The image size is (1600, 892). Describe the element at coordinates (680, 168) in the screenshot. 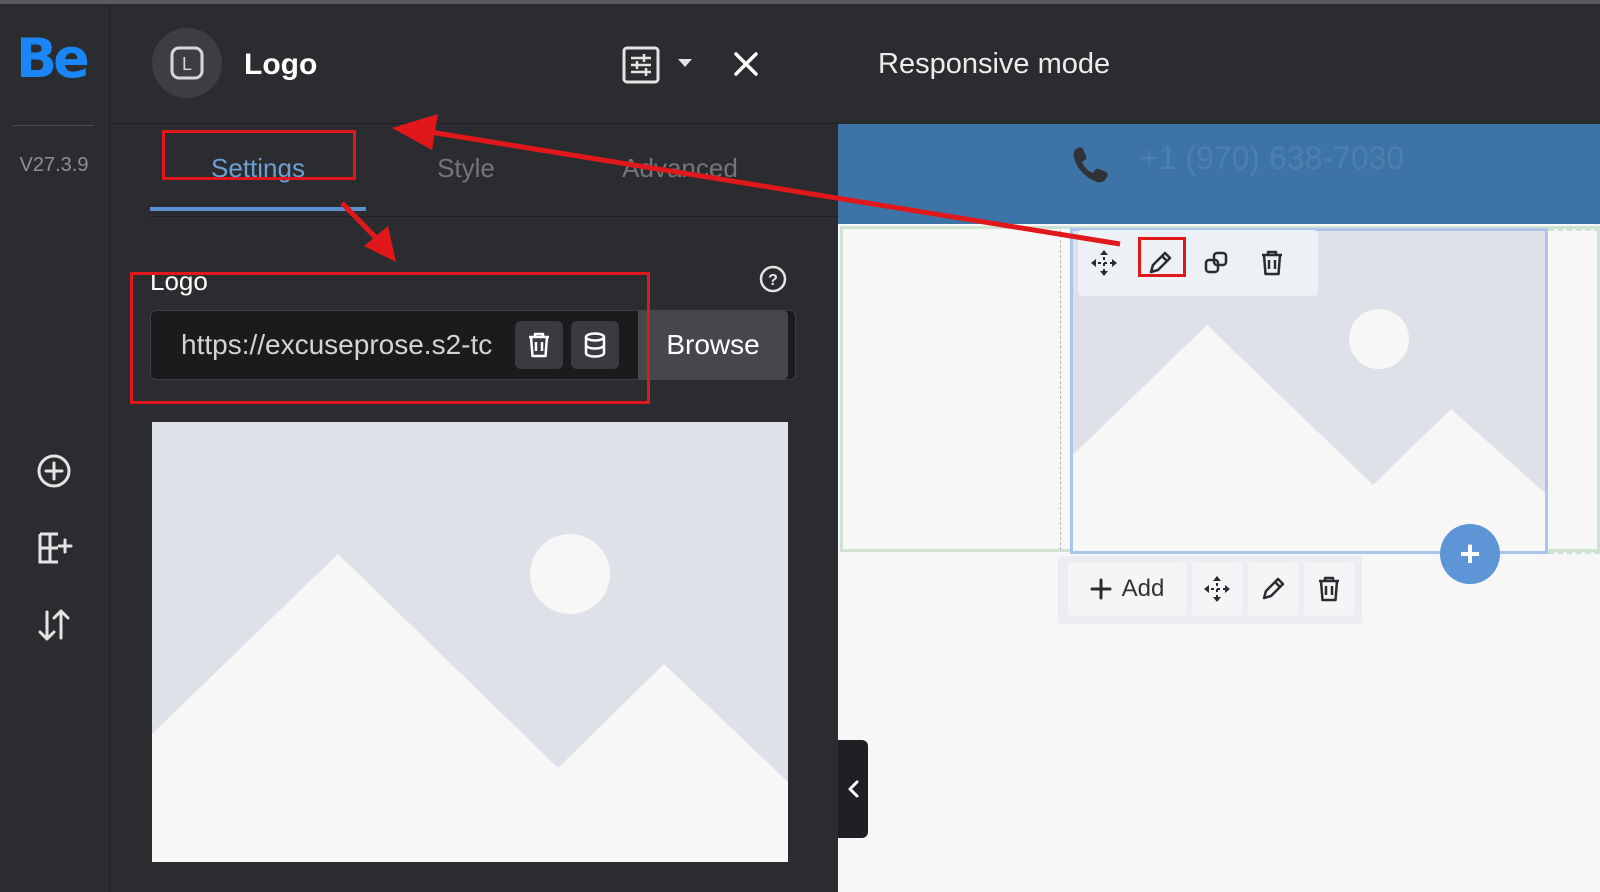

I see `tab-advanced: Advanced` at that location.